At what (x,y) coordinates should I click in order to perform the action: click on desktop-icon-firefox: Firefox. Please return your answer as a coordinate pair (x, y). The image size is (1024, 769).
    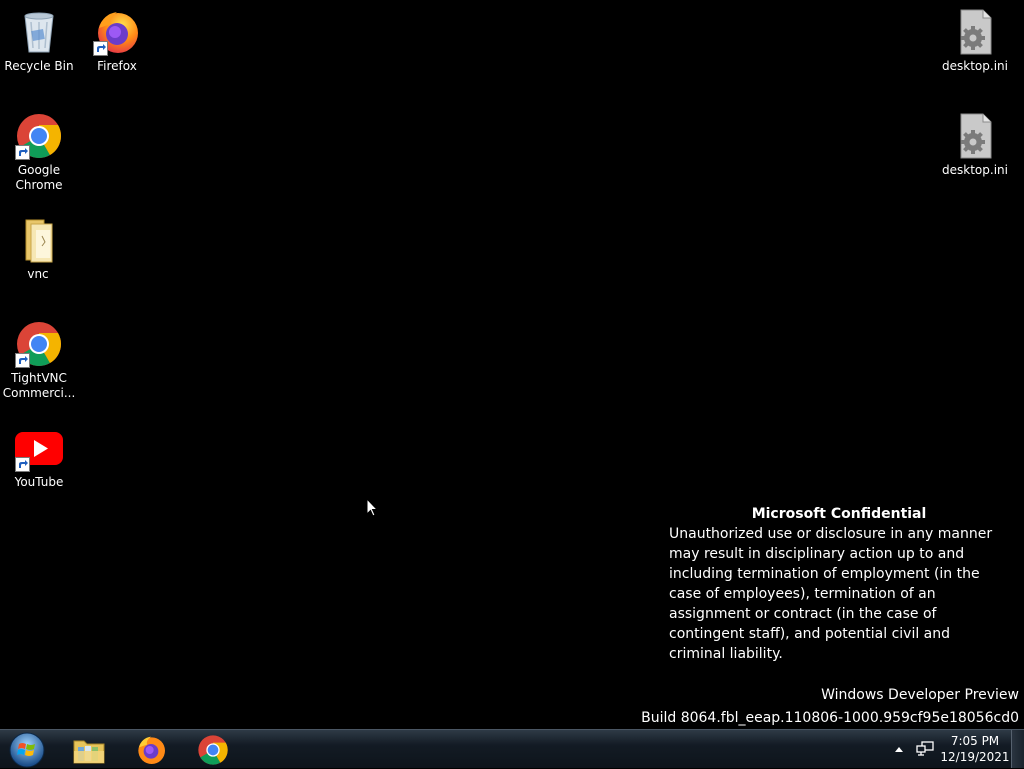
    Looking at the image, I should click on (117, 41).